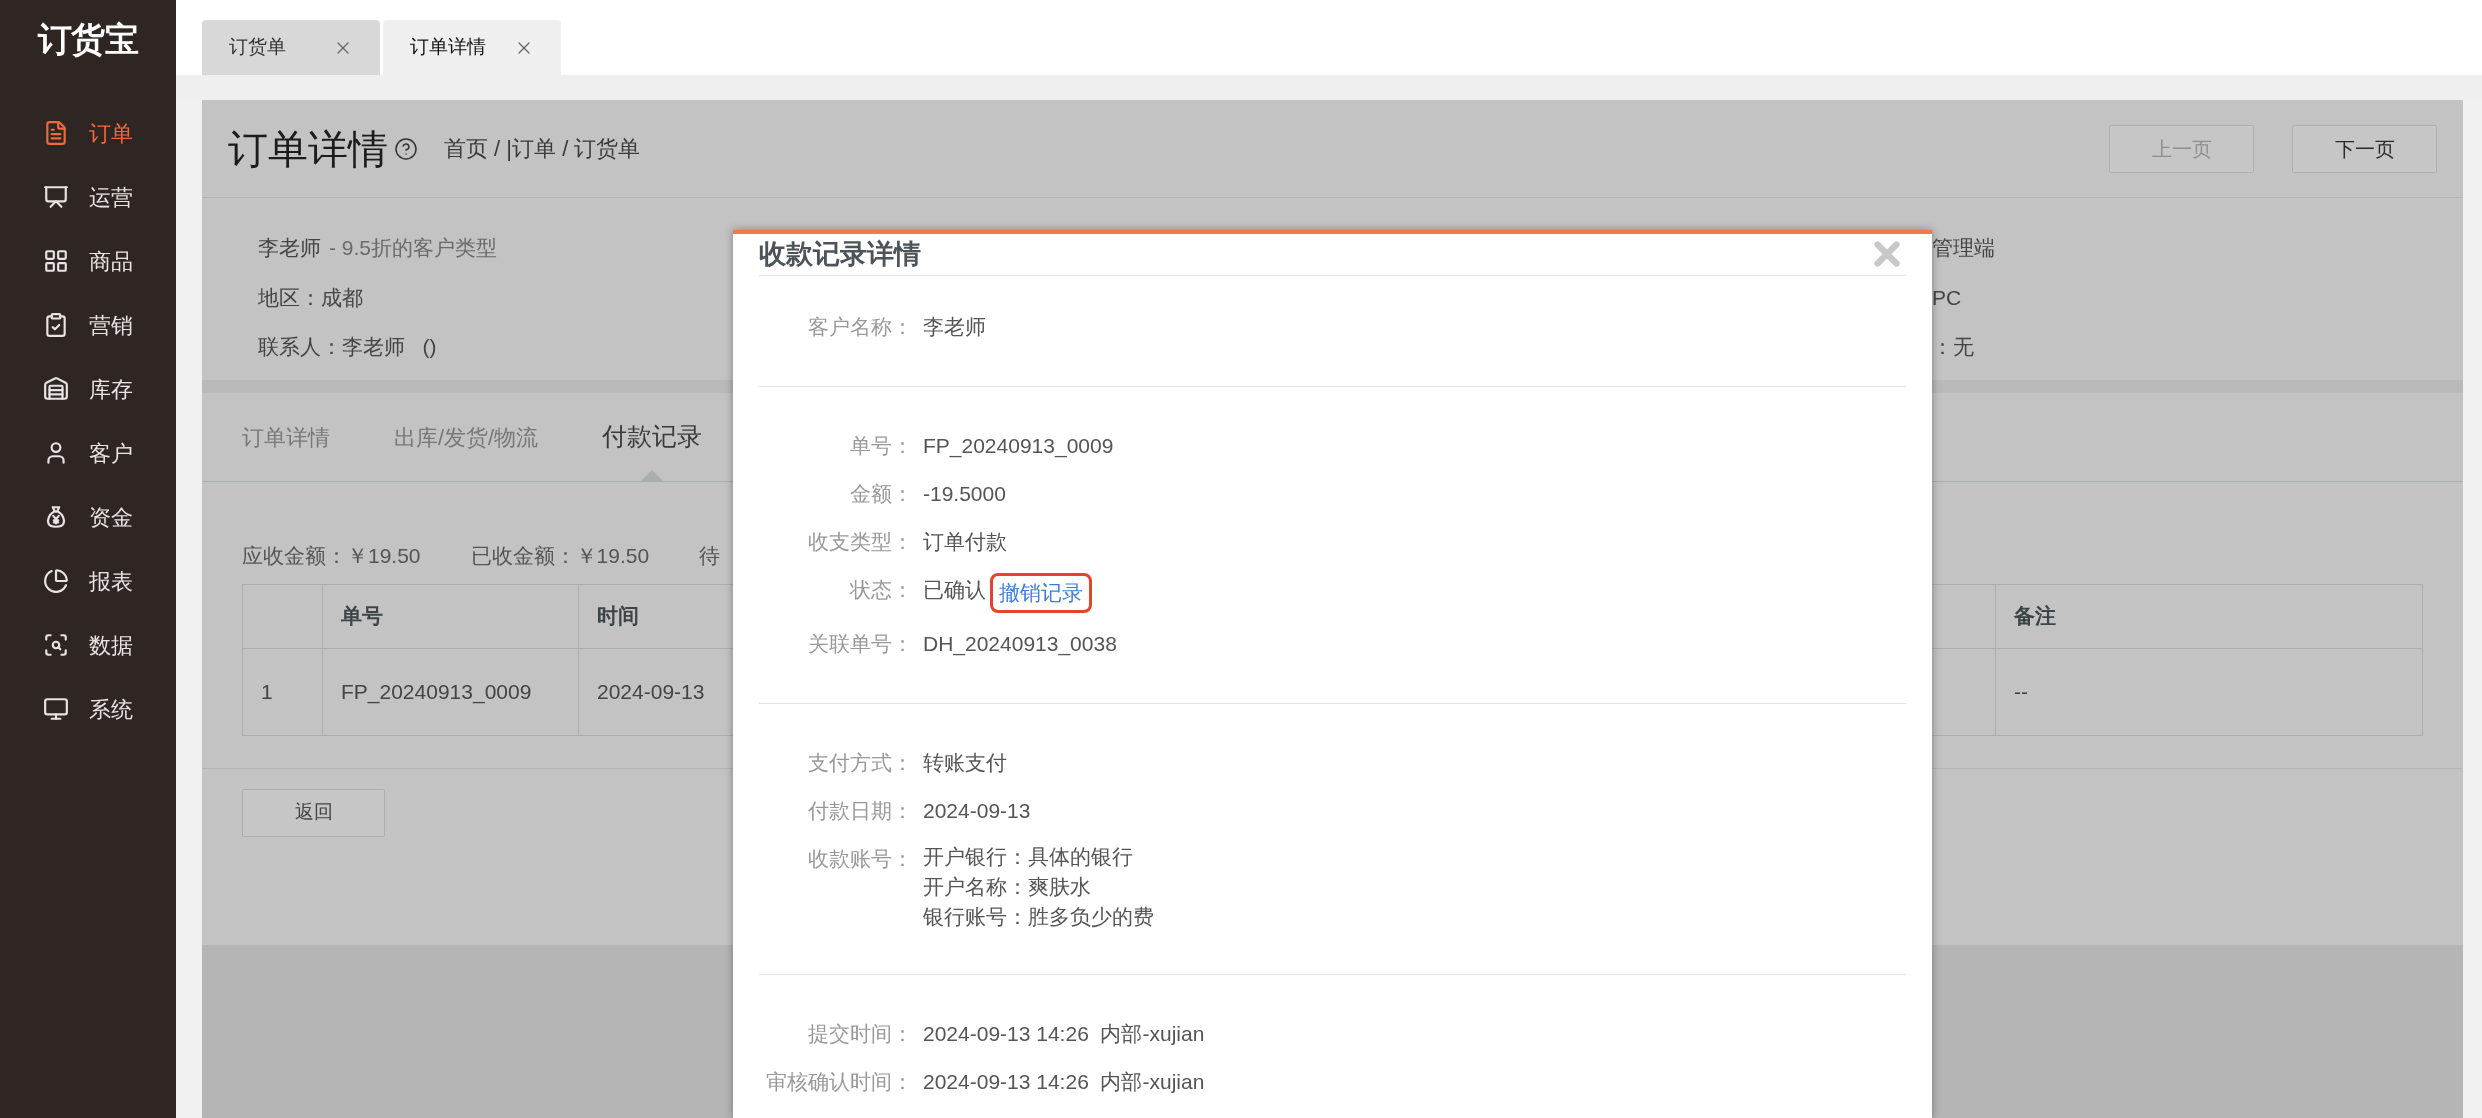 The width and height of the screenshot is (2482, 1118). I want to click on field-label: 单号：, so click(881, 445).